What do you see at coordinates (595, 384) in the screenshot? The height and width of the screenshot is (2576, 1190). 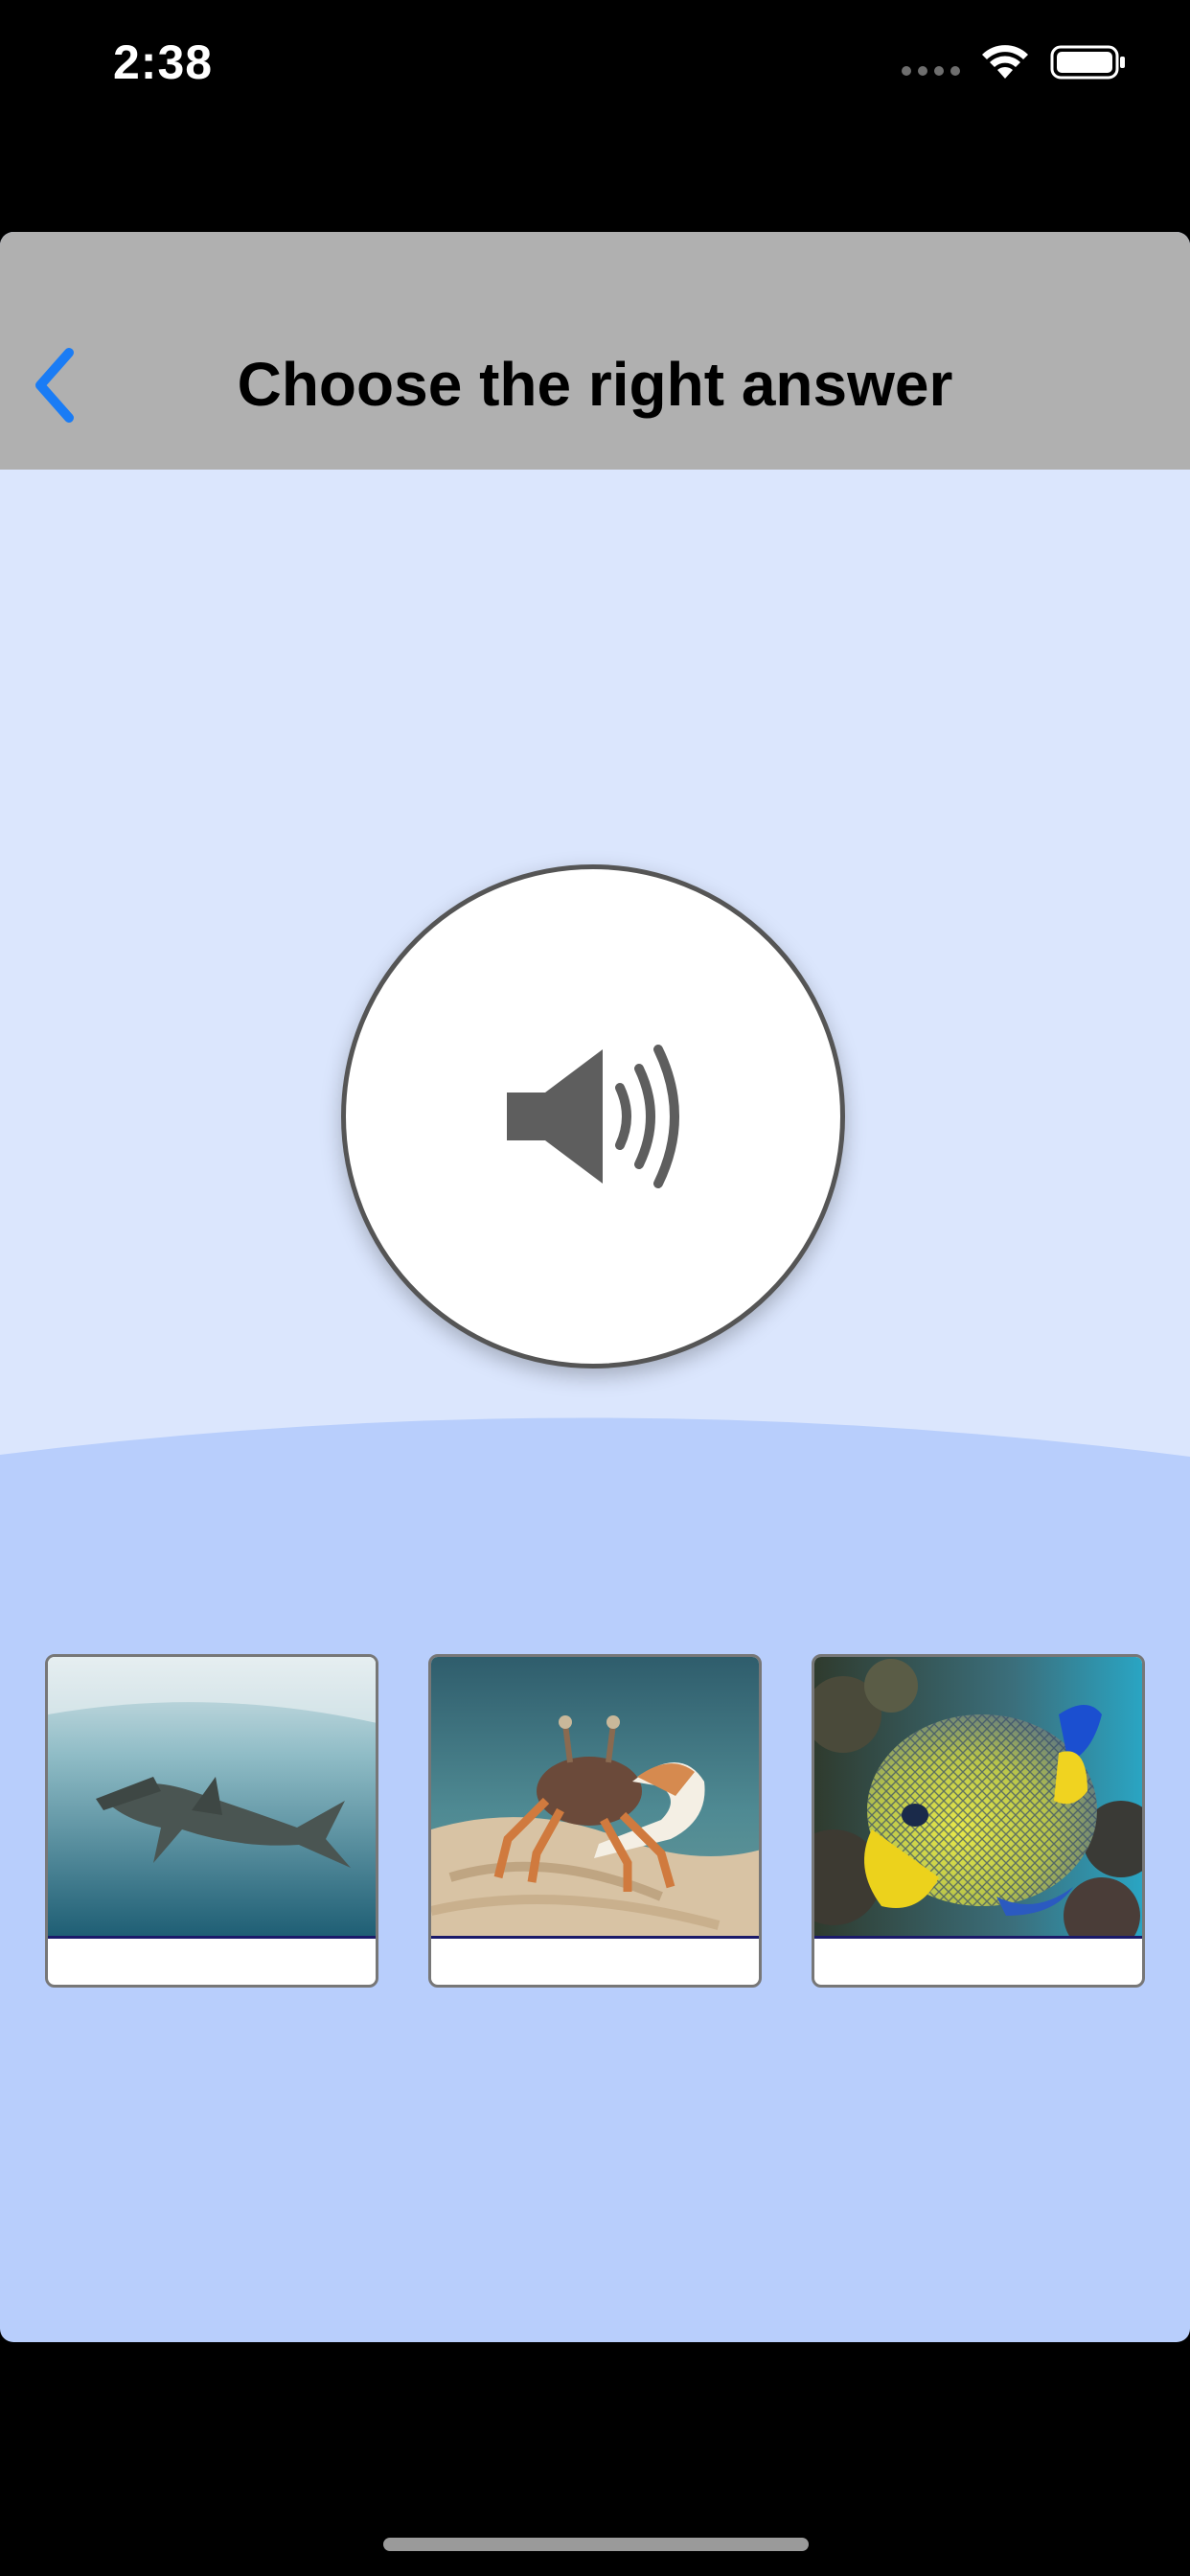 I see `page-title: Choose the right answer` at bounding box center [595, 384].